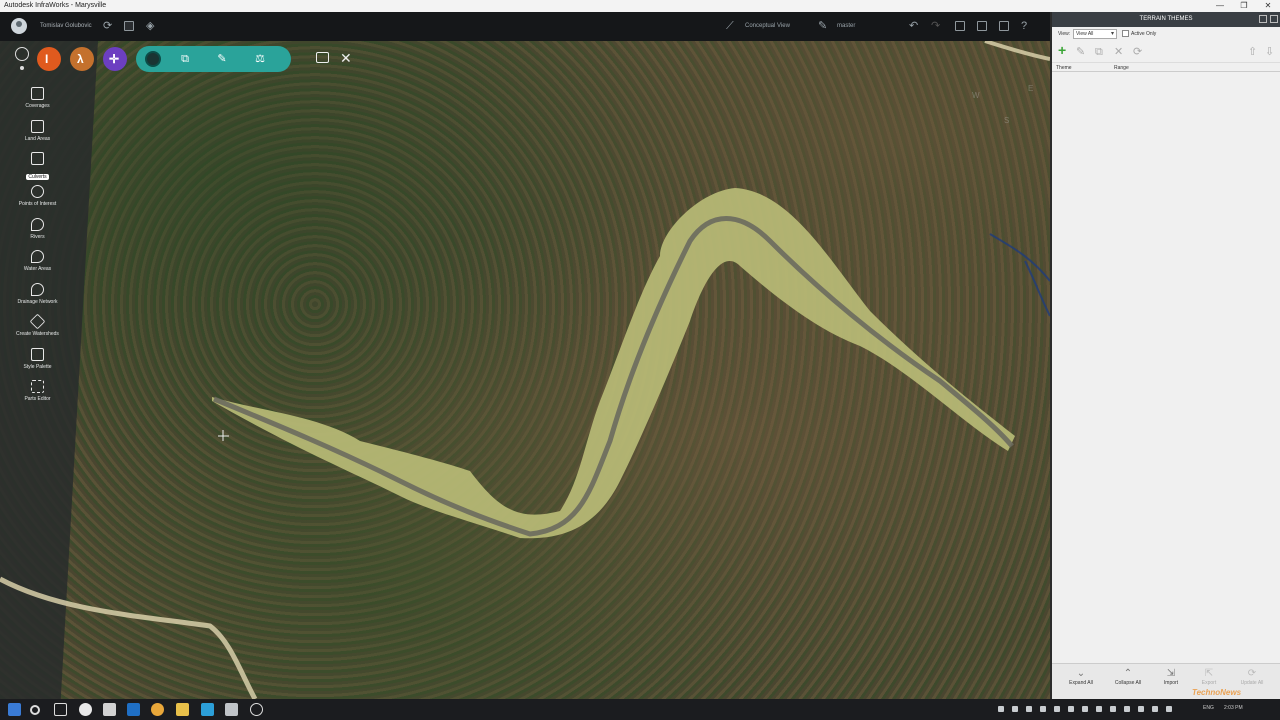 This screenshot has height=720, width=1280. Describe the element at coordinates (1166, 34) in the screenshot. I see `view-filter-row: View: View All Active Only` at that location.